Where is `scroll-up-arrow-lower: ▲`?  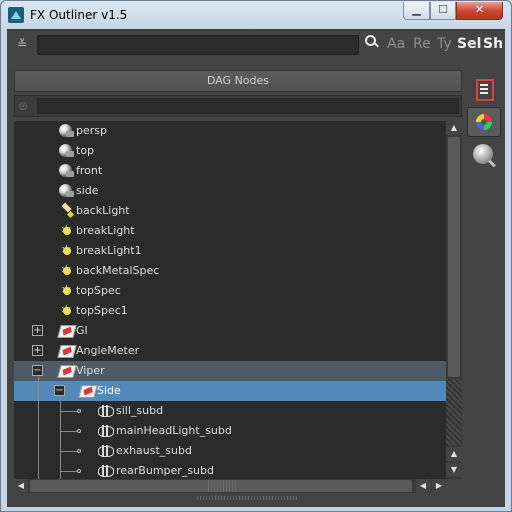
scroll-up-arrow-lower: ▲ is located at coordinates (454, 454).